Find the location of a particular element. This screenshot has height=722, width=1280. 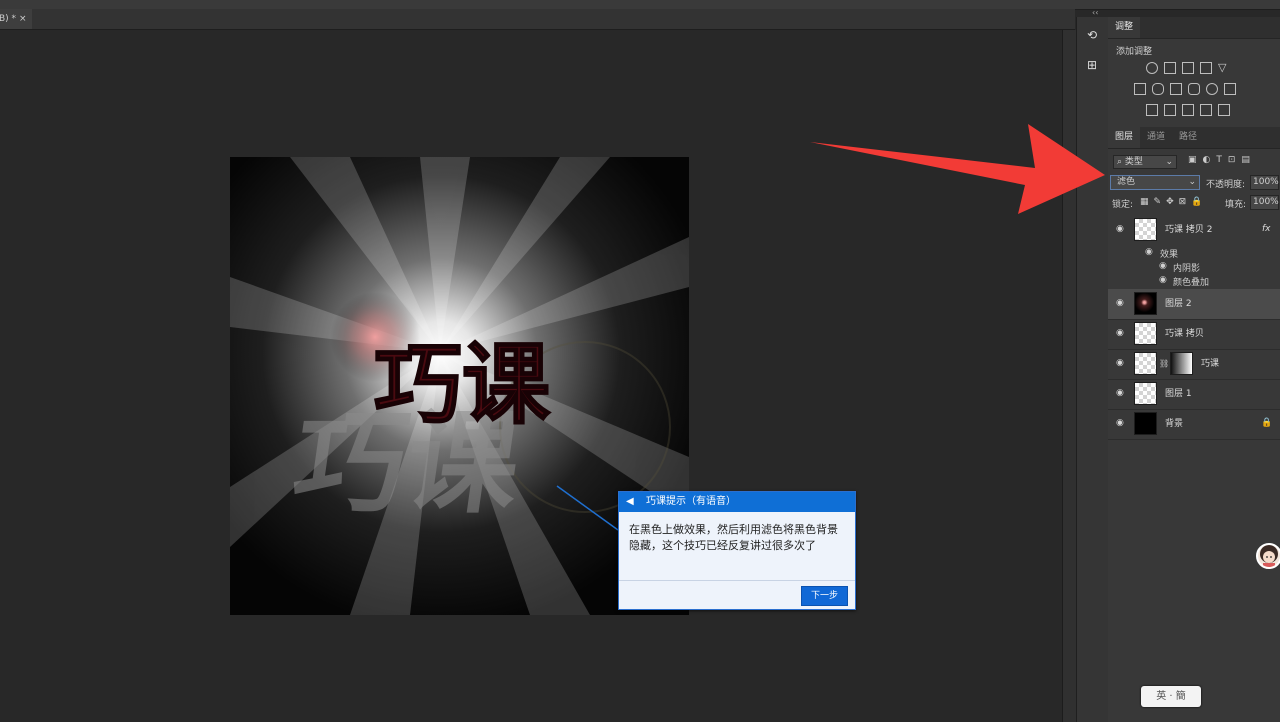

document-tab-bar: B) * × is located at coordinates (537, 19).